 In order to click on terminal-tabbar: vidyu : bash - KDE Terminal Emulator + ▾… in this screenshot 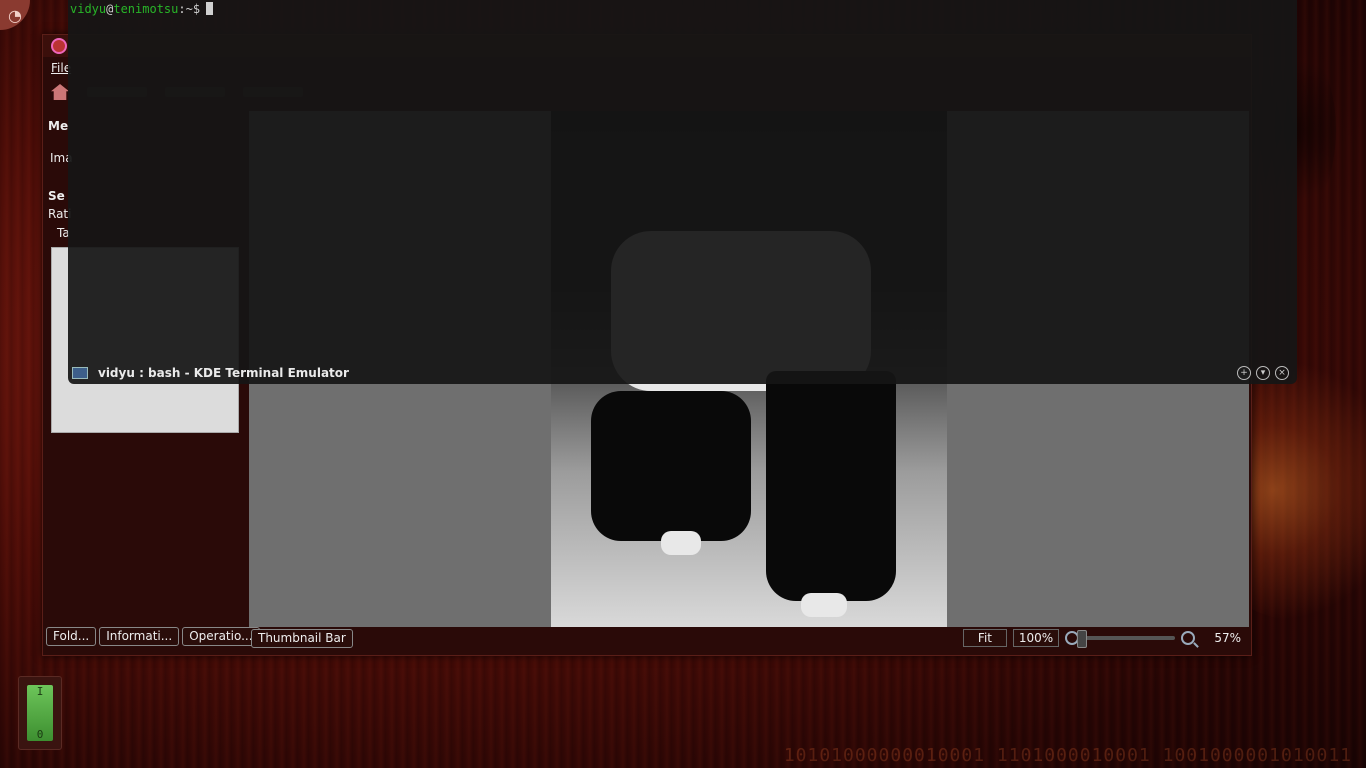, I will do `click(682, 373)`.